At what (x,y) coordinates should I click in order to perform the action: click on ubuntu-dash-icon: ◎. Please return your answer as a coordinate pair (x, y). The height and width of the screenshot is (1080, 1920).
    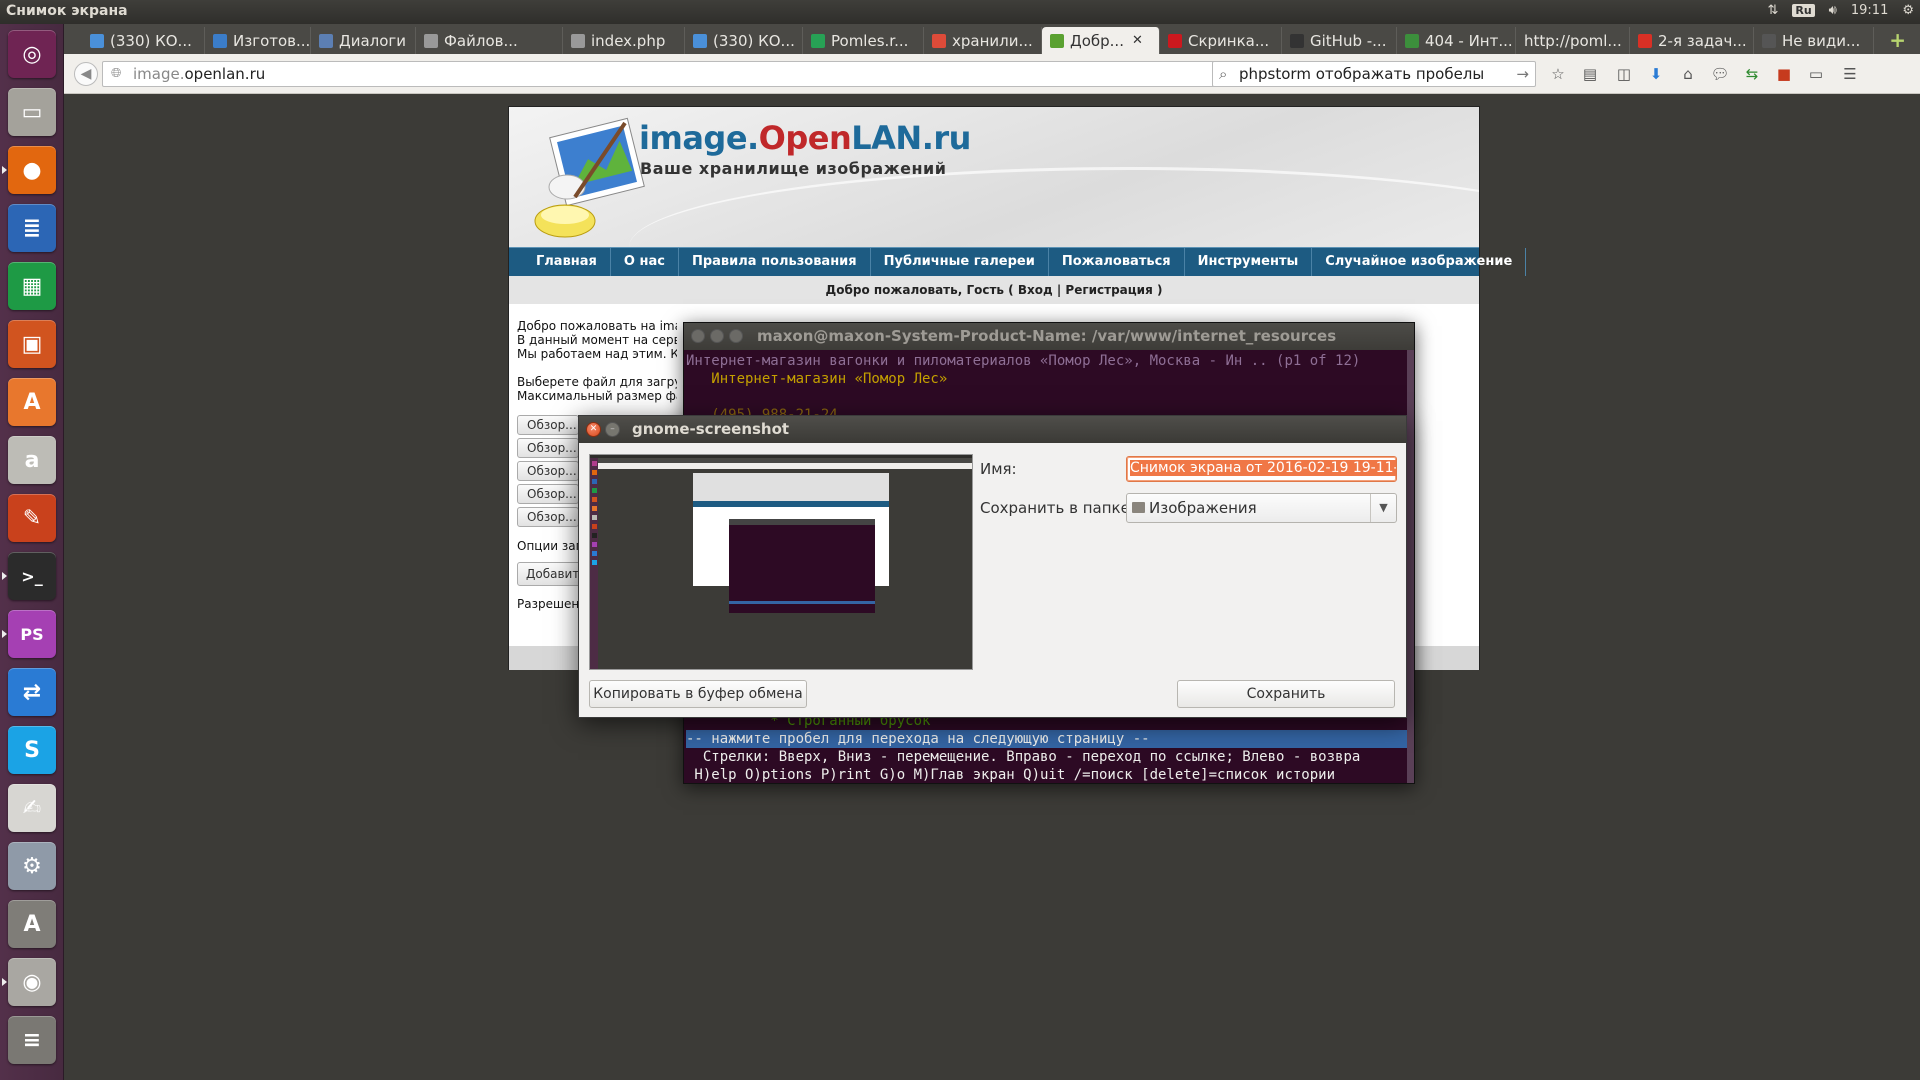
    Looking at the image, I should click on (32, 54).